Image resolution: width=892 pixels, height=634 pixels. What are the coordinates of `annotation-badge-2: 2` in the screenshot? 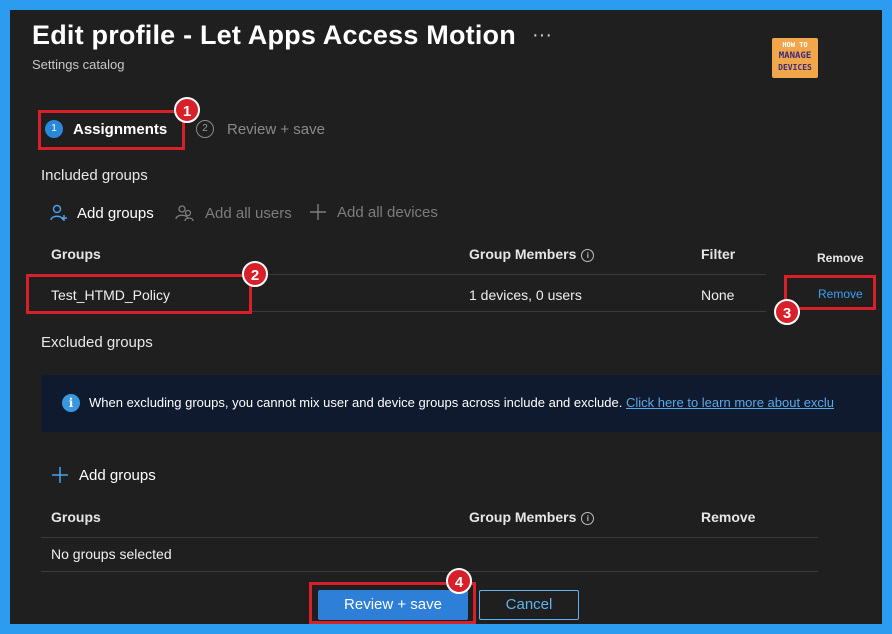 It's located at (255, 274).